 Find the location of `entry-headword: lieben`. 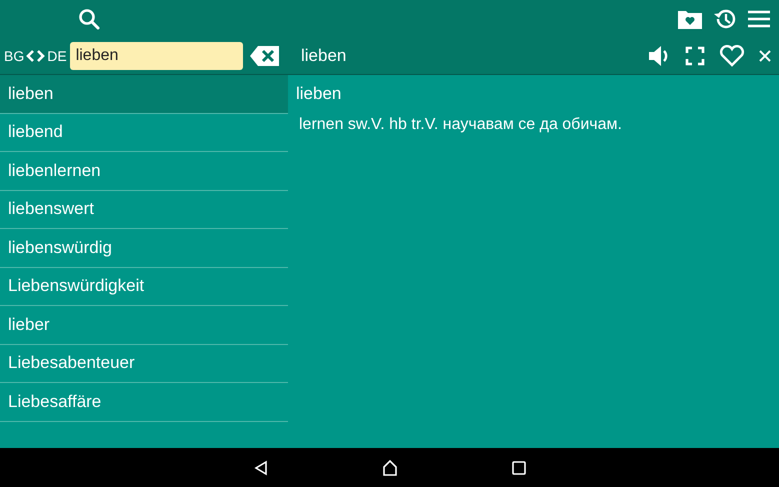

entry-headword: lieben is located at coordinates (319, 94).